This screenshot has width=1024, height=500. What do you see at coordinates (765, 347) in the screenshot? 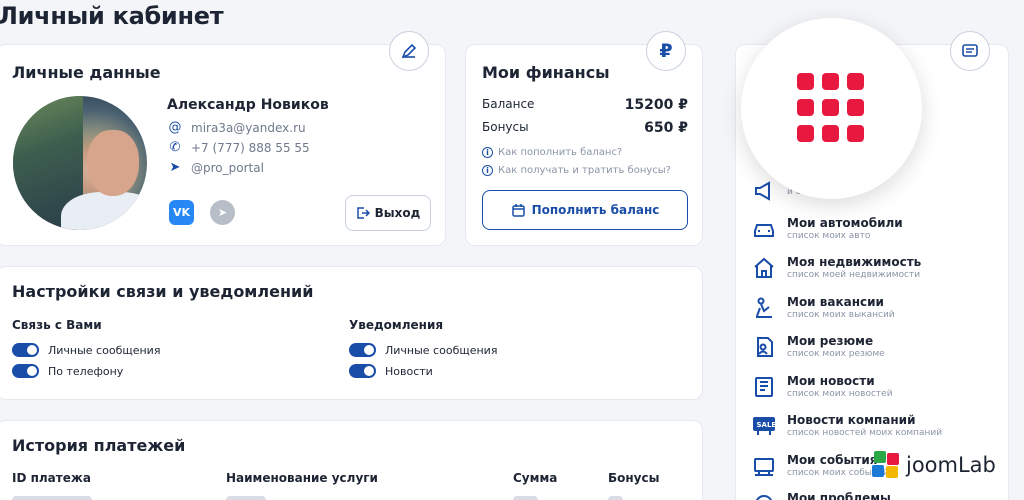
I see `resume-icon` at bounding box center [765, 347].